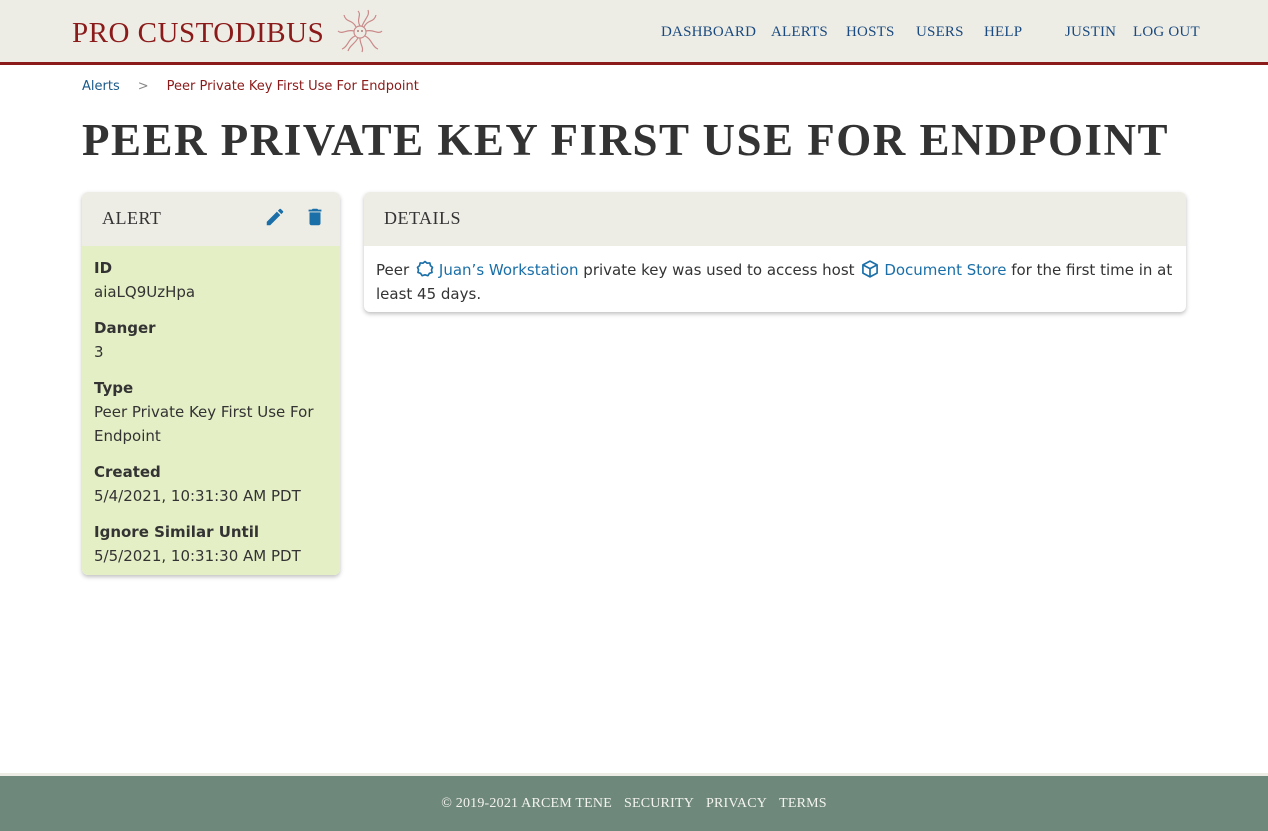 This screenshot has height=831, width=1268. What do you see at coordinates (211, 340) in the screenshot?
I see `field-danger: Danger 3` at bounding box center [211, 340].